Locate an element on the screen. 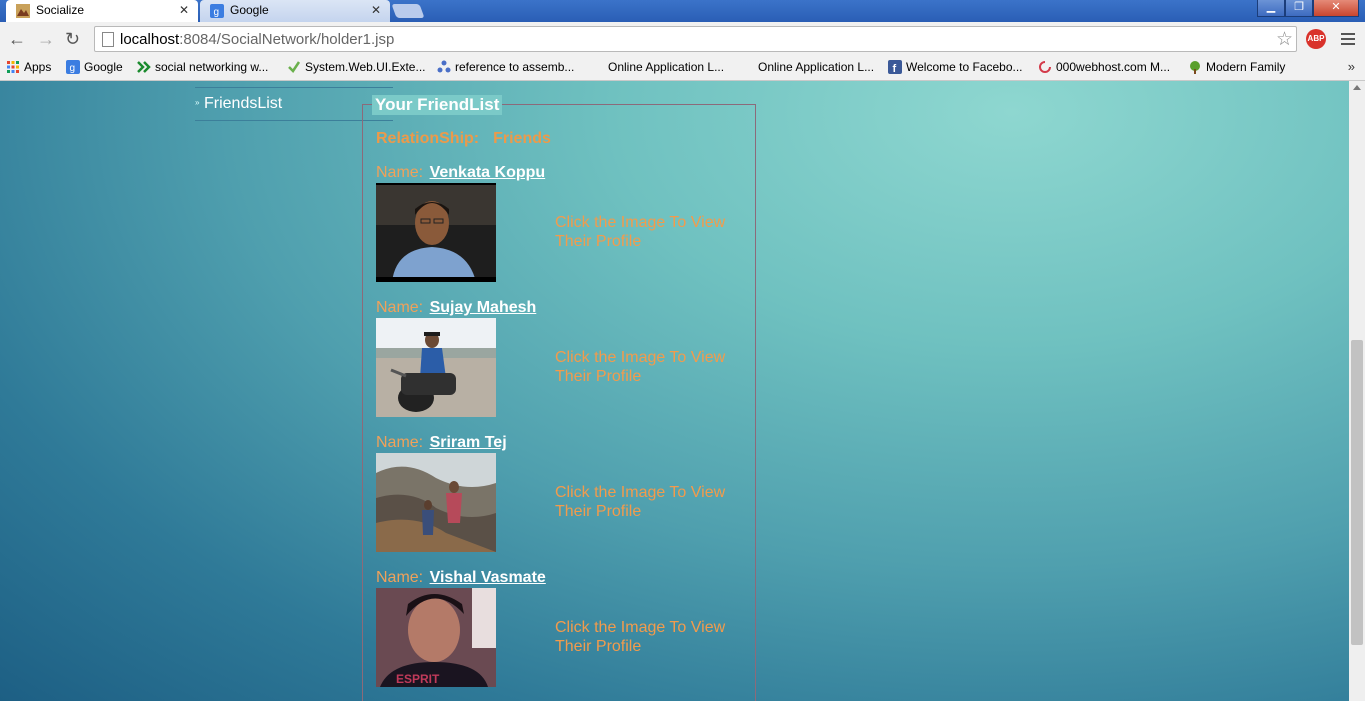 Image resolution: width=1365 pixels, height=701 pixels. socialize-favicon-icon is located at coordinates (23, 11).